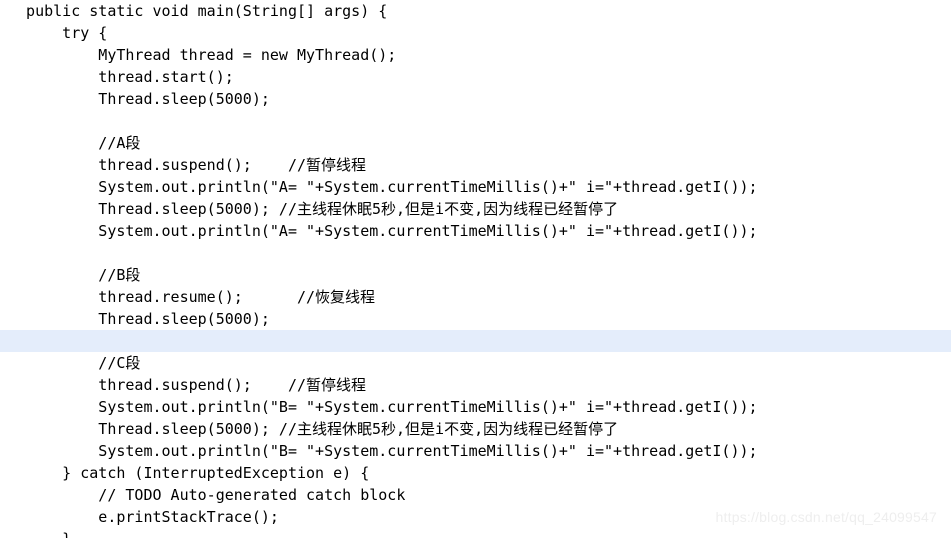 The height and width of the screenshot is (538, 951). Describe the element at coordinates (39, 534) in the screenshot. I see `code-line-content: }` at that location.